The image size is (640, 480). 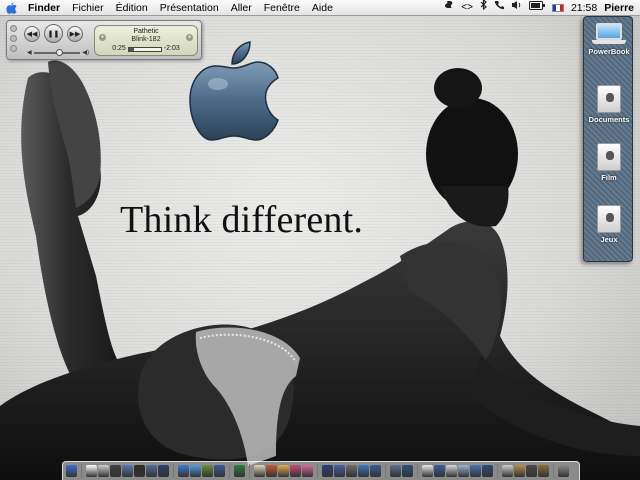 What do you see at coordinates (241, 8) in the screenshot?
I see `menu-aller: Aller` at bounding box center [241, 8].